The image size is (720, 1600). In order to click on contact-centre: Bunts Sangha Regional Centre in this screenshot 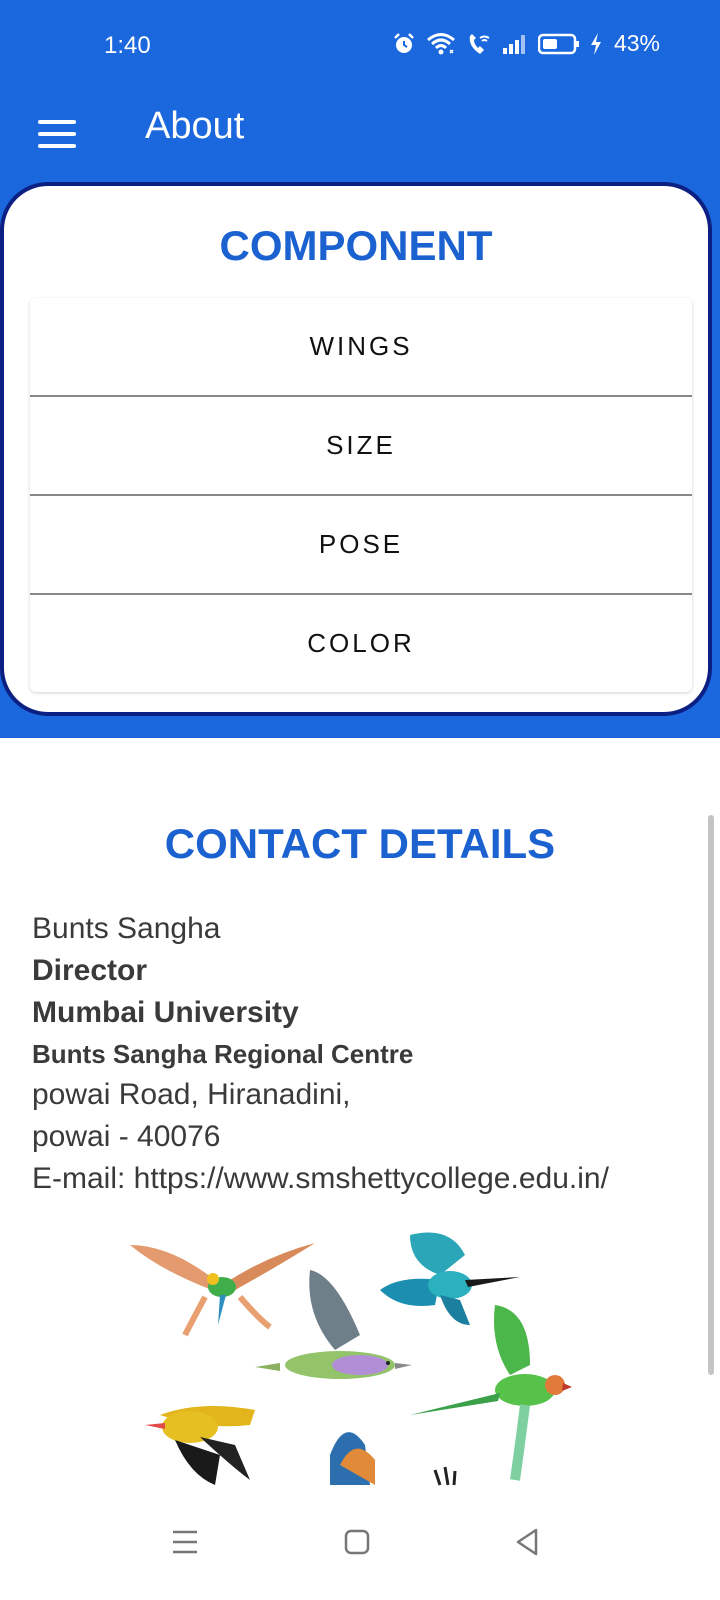, I will do `click(223, 1054)`.